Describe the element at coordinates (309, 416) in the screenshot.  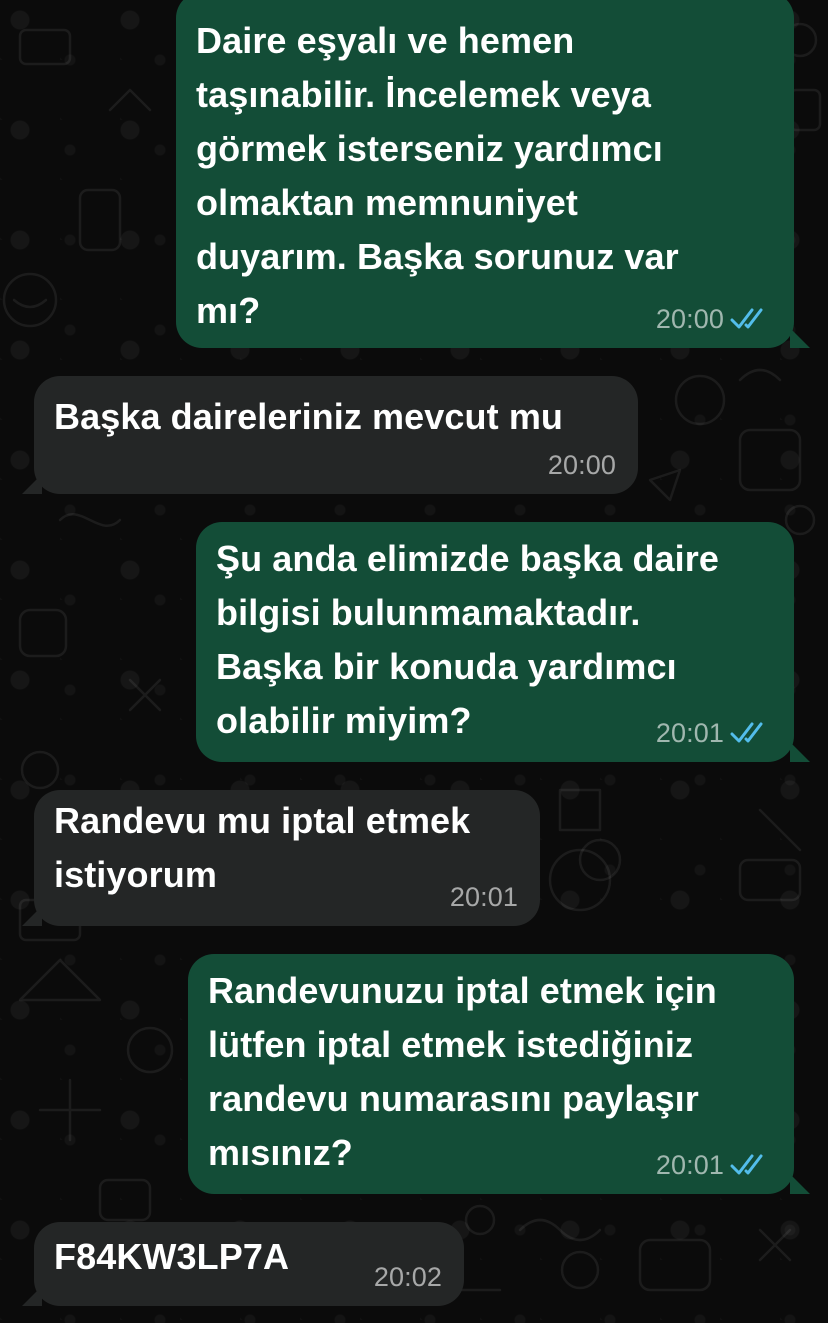
I see `message-text: Başka daireleriniz mevcut mu` at that location.